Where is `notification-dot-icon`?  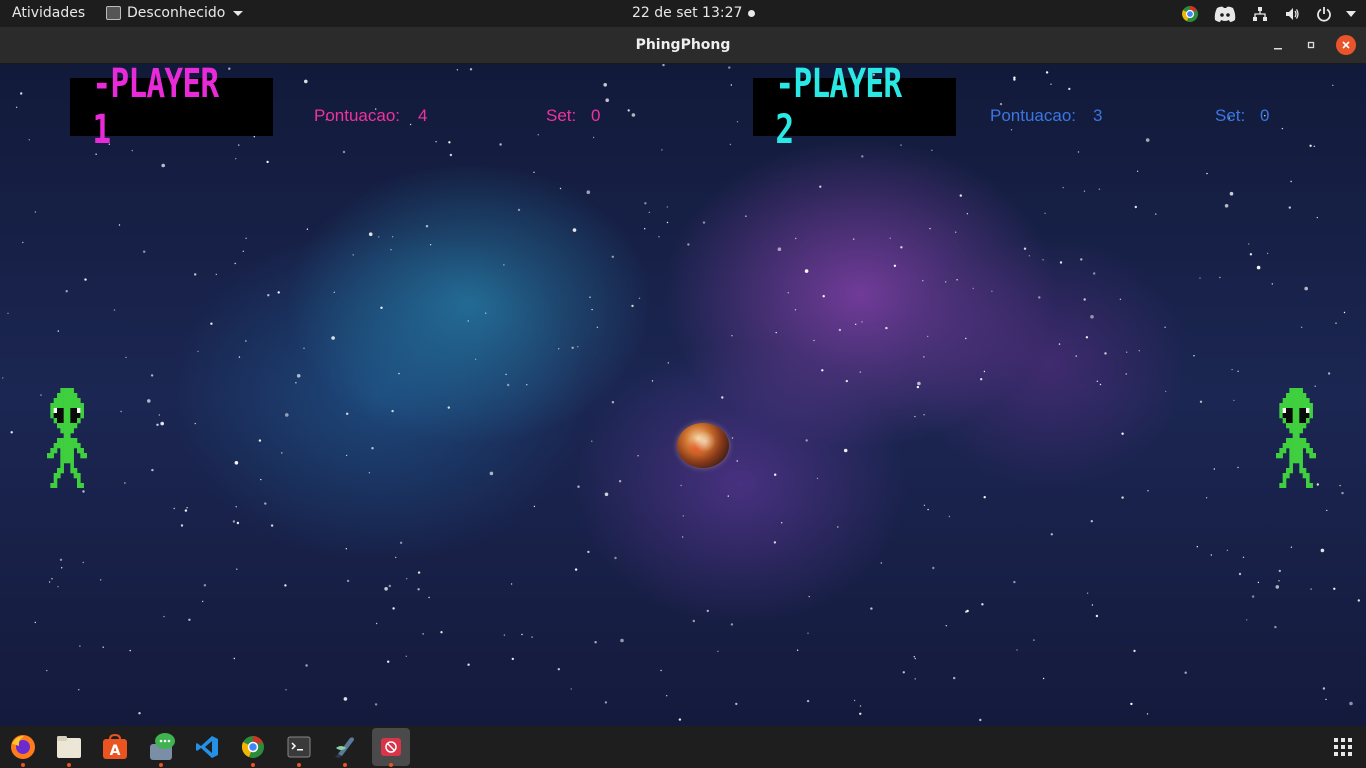
notification-dot-icon is located at coordinates (752, 13).